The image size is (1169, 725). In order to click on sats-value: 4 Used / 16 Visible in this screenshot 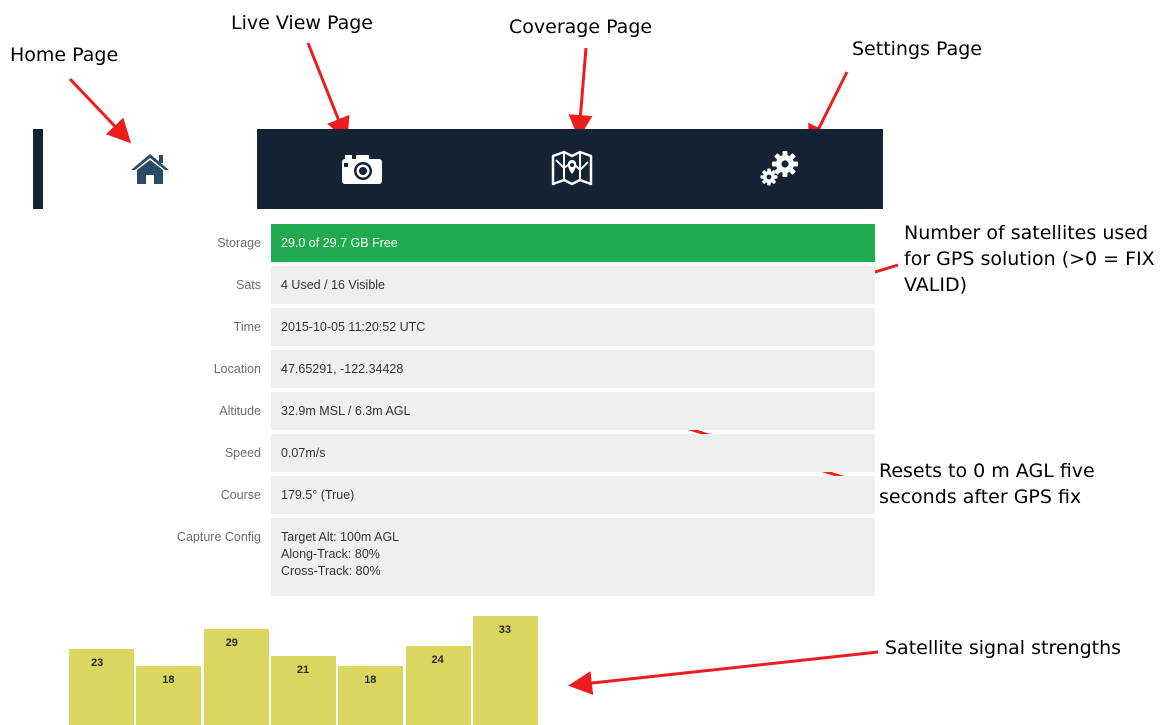, I will do `click(573, 285)`.